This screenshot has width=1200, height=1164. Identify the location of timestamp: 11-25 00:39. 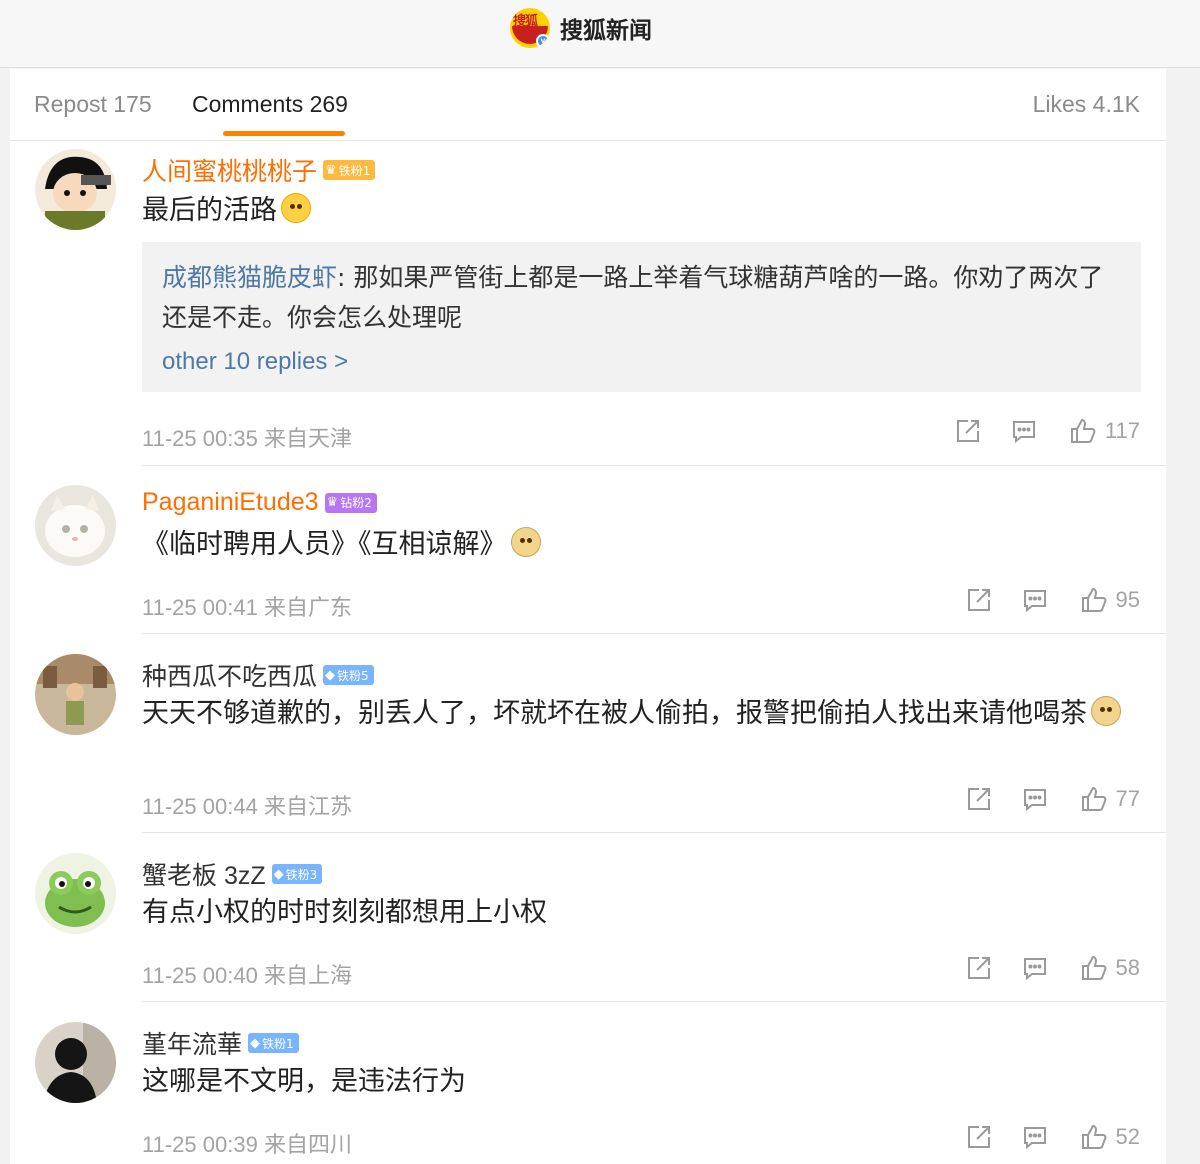
(200, 1144).